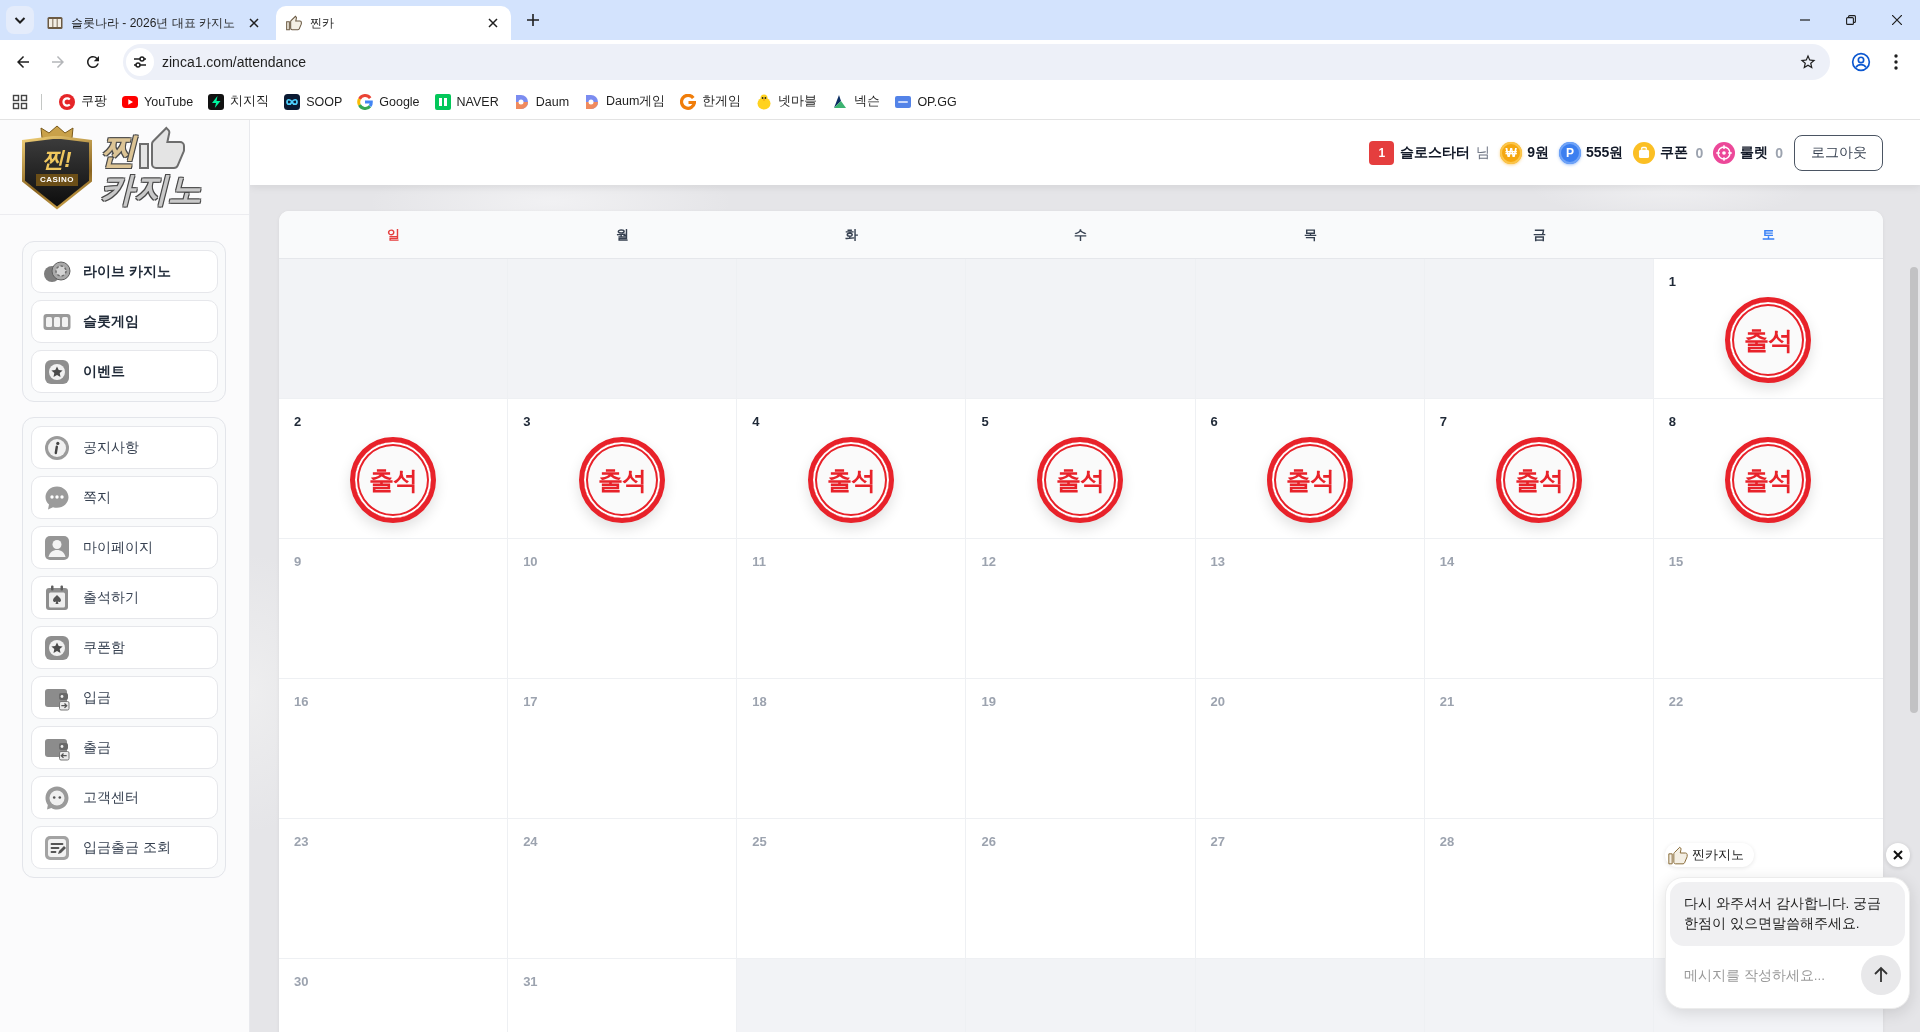  Describe the element at coordinates (1435, 152) in the screenshot. I see `username: 슬로스타터` at that location.